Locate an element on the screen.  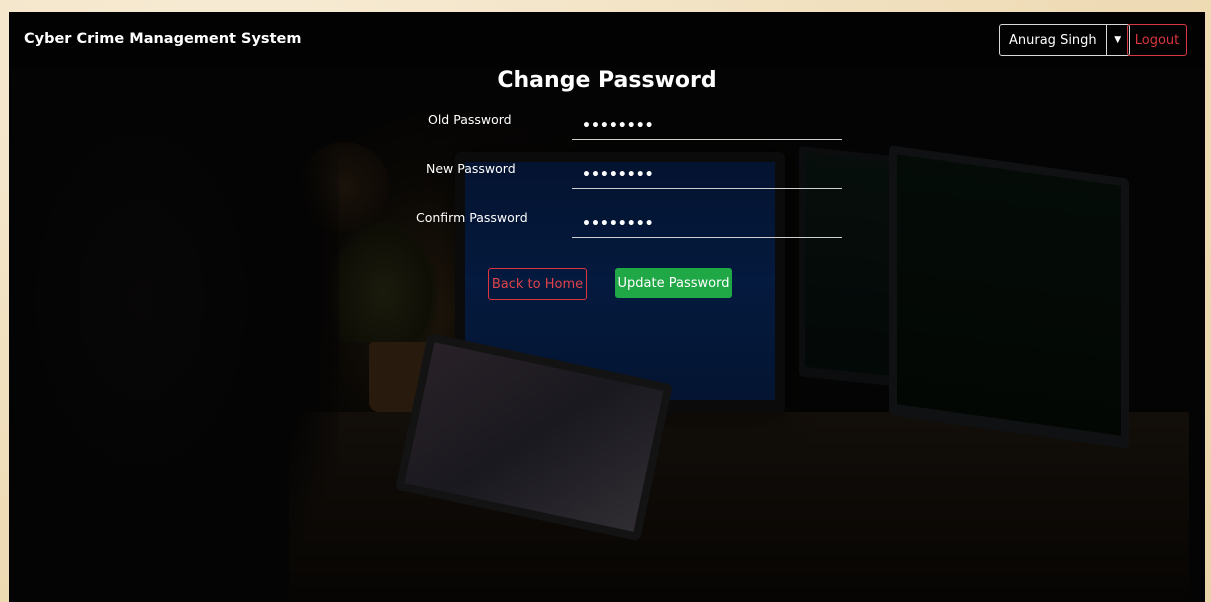
confirm-password-value: •••••••• is located at coordinates (618, 224).